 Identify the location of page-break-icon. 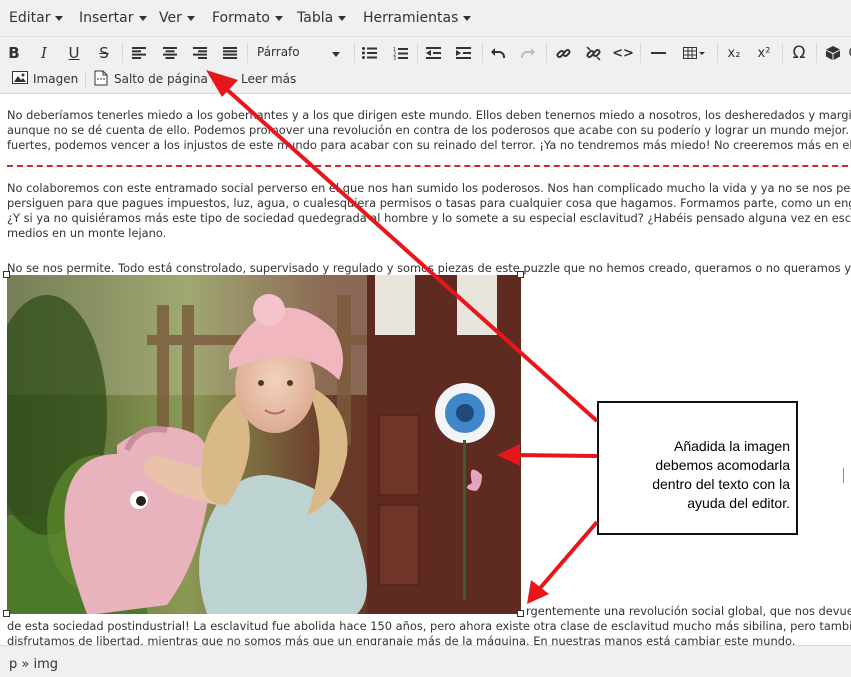
(101, 79).